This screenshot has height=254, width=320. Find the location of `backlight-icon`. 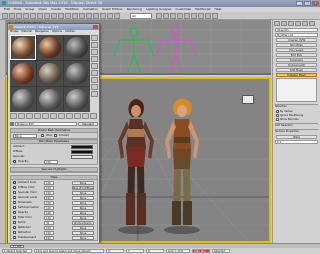

backlight-icon is located at coordinates (94, 45).